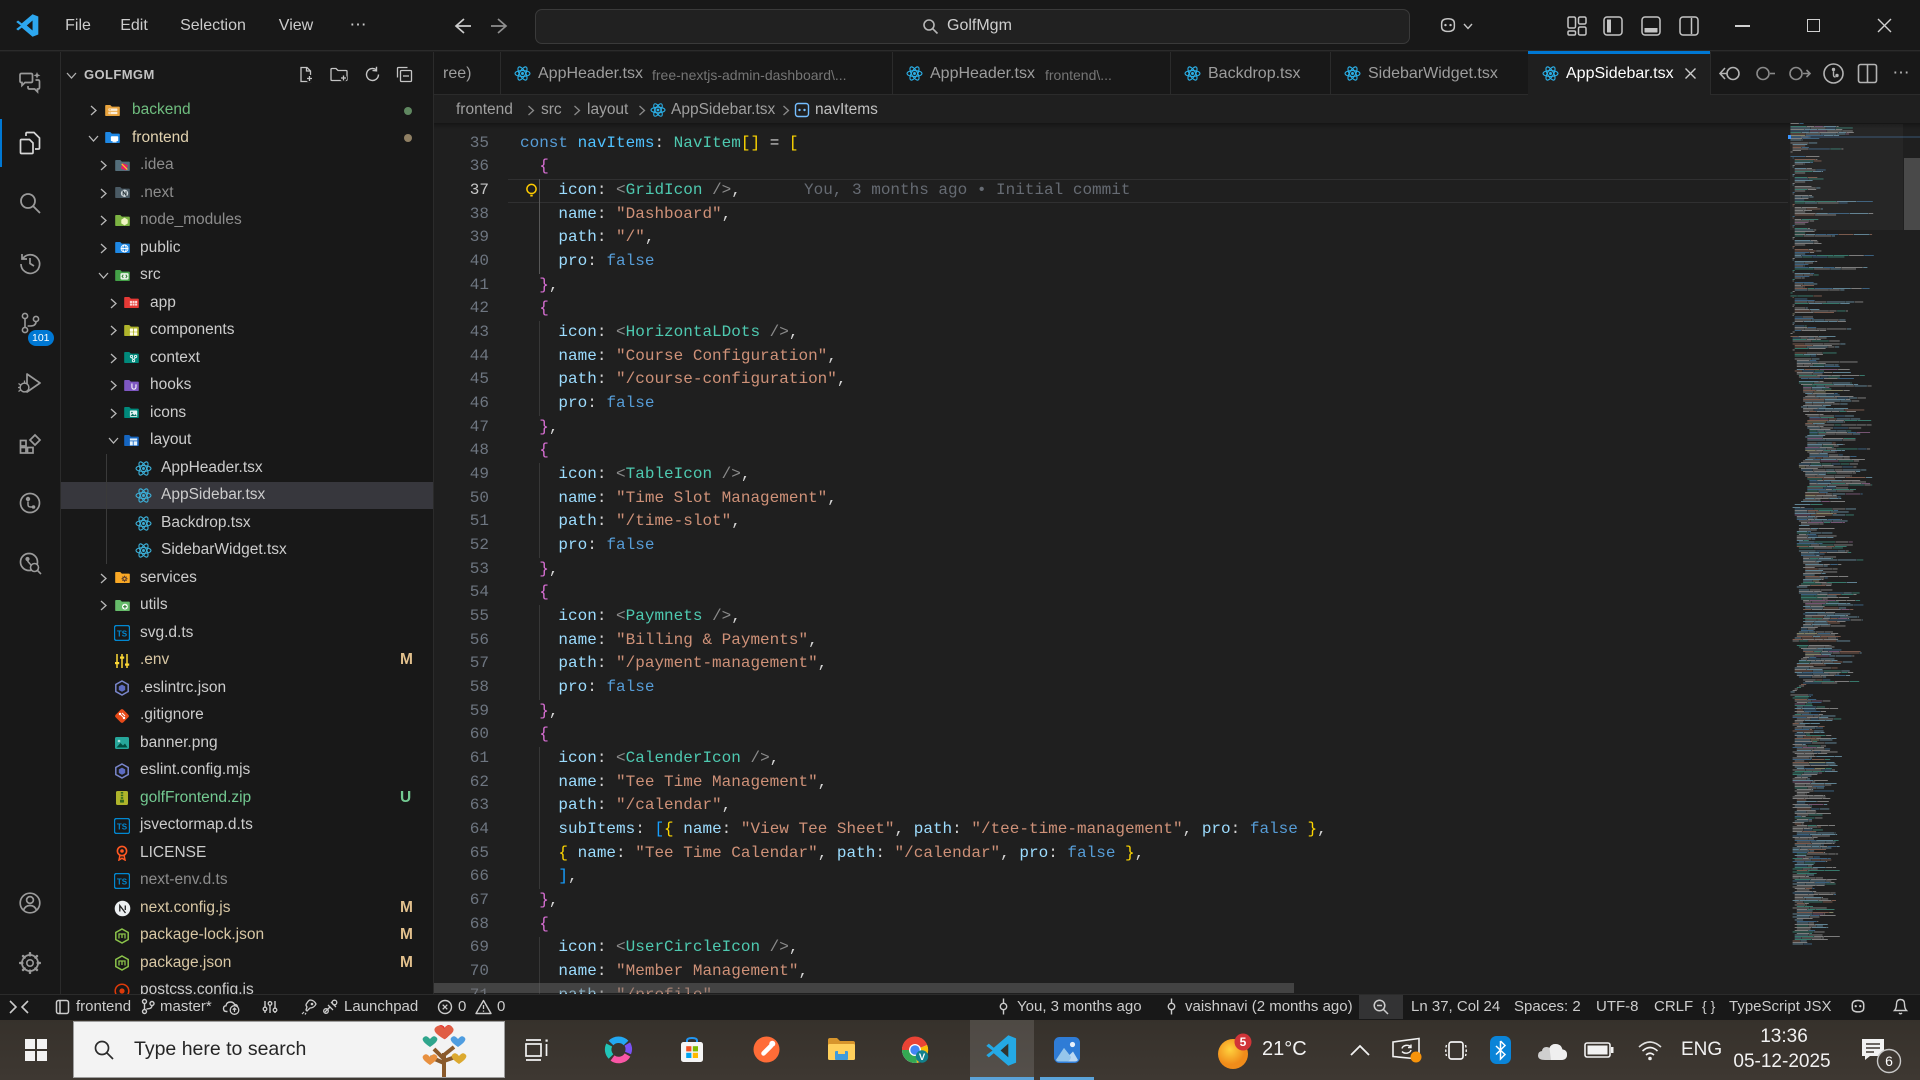  What do you see at coordinates (1889, 1061) in the screenshot?
I see `svg-text: 6` at bounding box center [1889, 1061].